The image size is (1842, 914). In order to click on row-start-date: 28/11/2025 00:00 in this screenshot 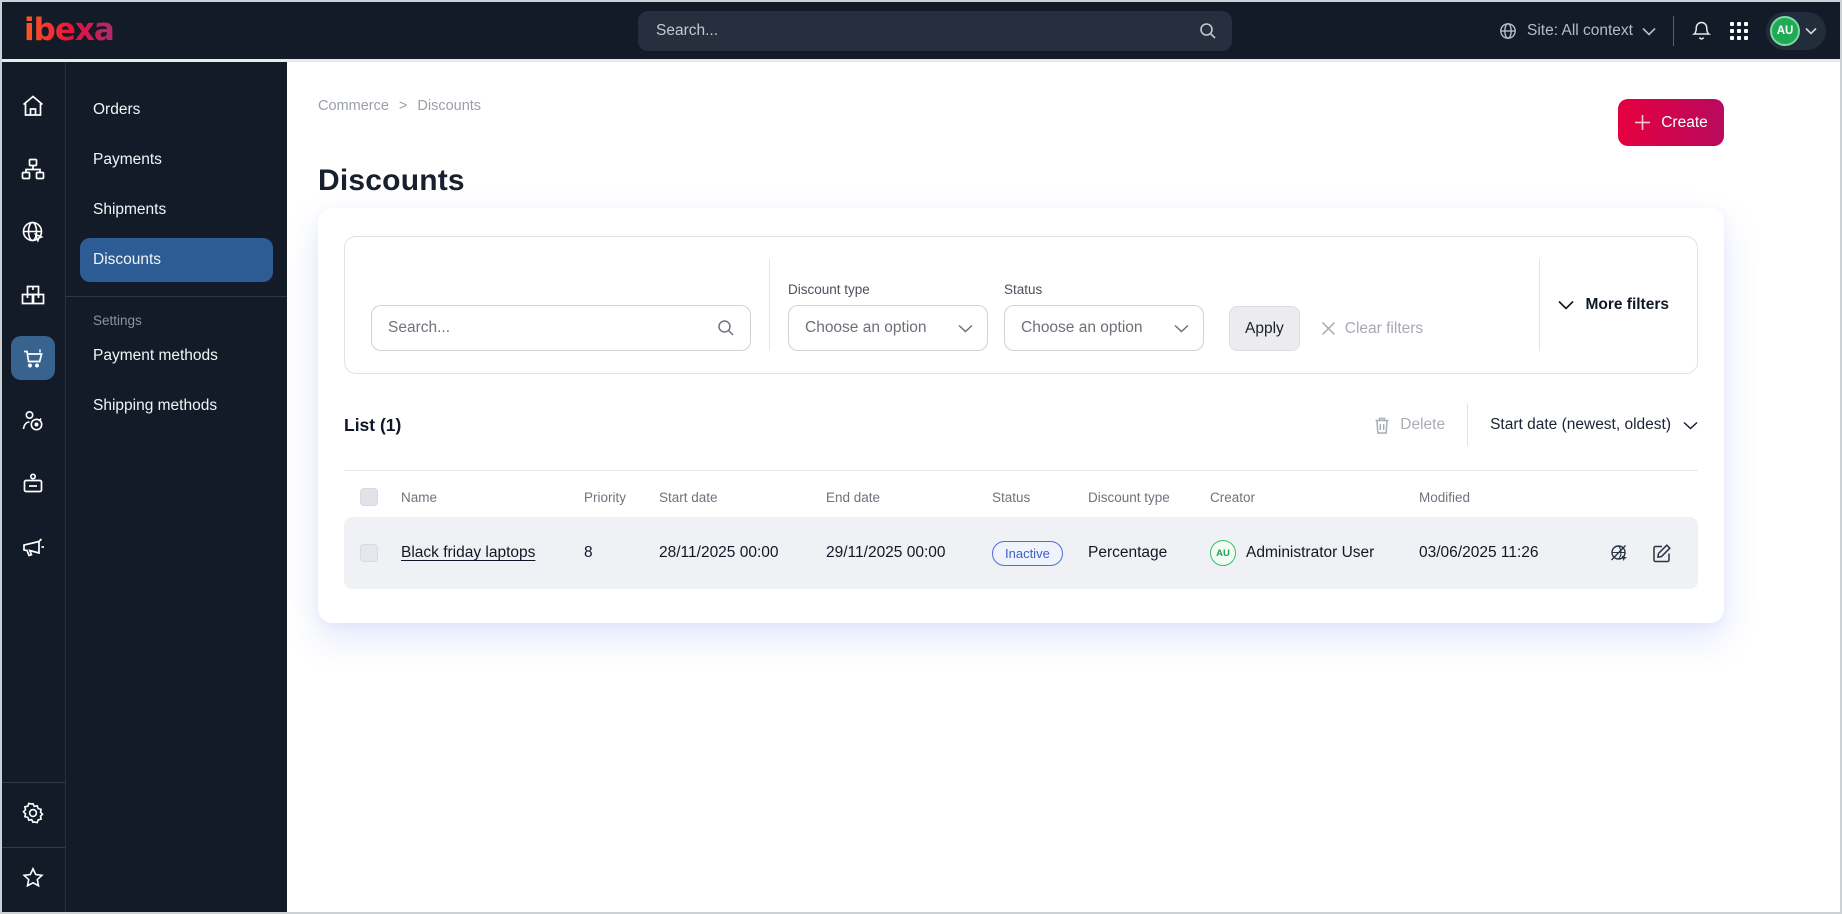, I will do `click(719, 552)`.